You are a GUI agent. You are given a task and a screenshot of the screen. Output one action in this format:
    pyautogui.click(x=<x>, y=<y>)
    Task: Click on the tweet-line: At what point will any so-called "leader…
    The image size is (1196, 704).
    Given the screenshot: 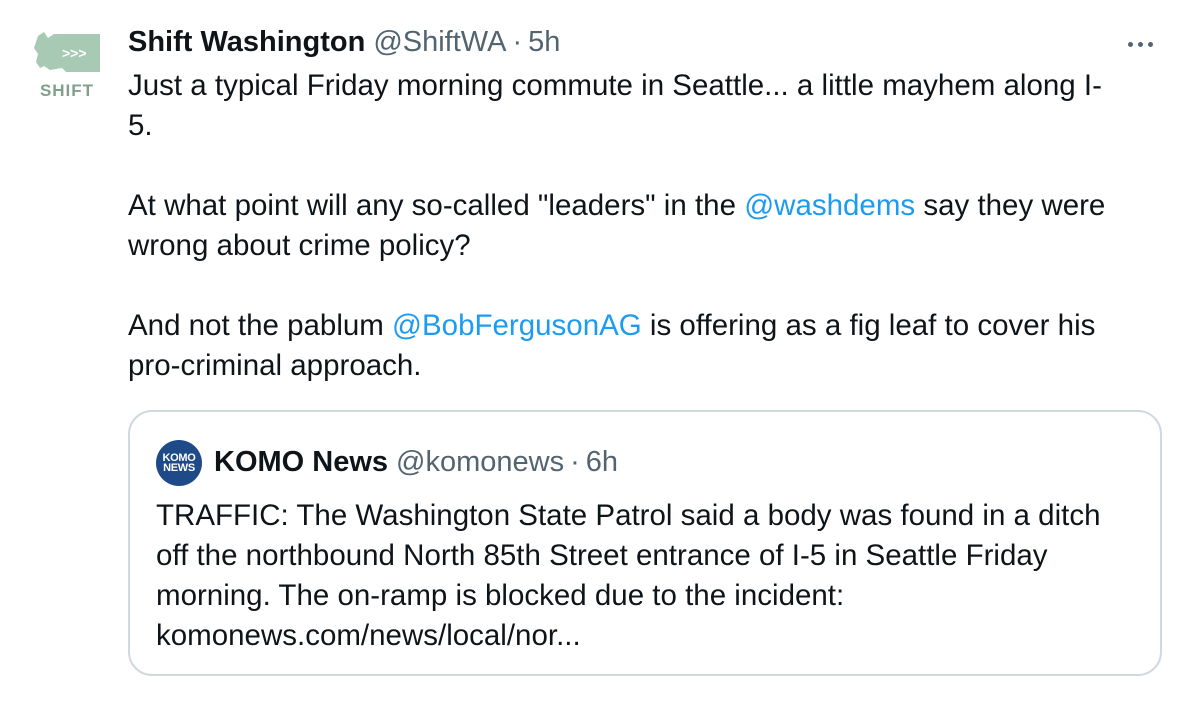 What is the action you would take?
    pyautogui.click(x=617, y=205)
    